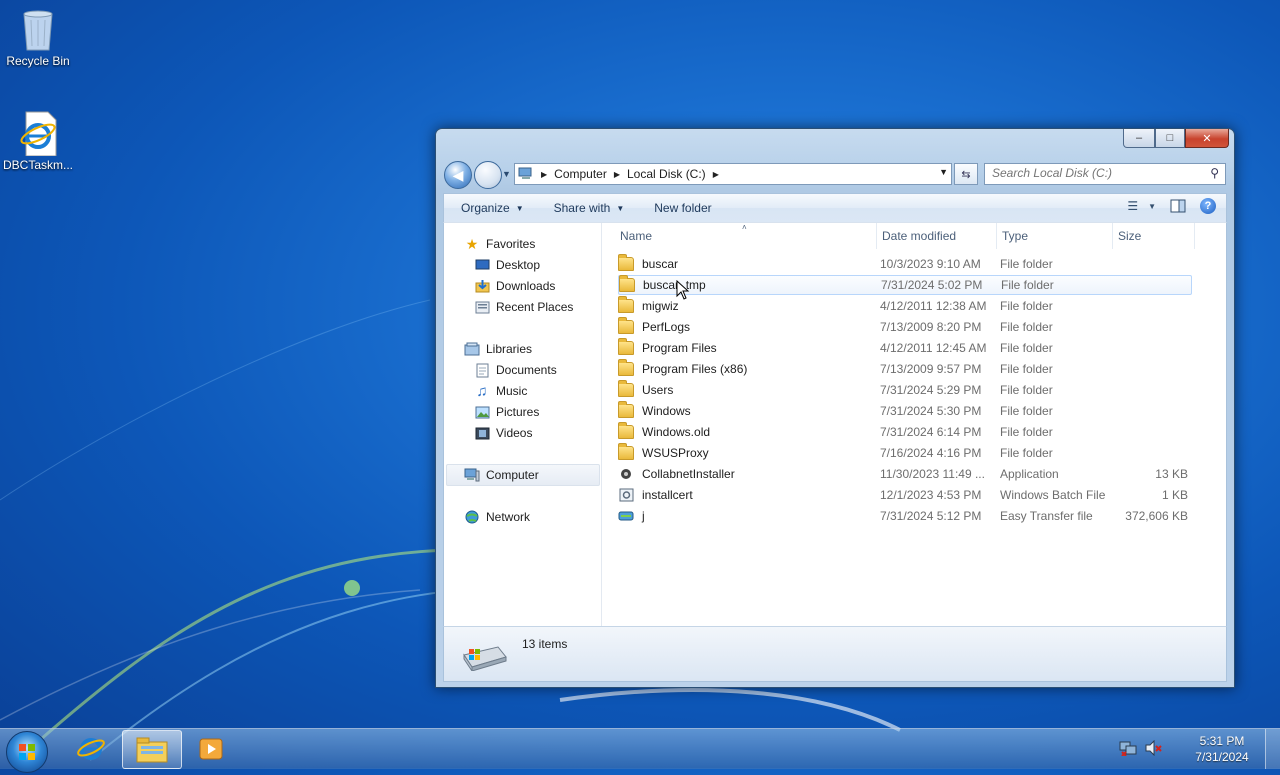  I want to click on start-button, so click(27, 752).